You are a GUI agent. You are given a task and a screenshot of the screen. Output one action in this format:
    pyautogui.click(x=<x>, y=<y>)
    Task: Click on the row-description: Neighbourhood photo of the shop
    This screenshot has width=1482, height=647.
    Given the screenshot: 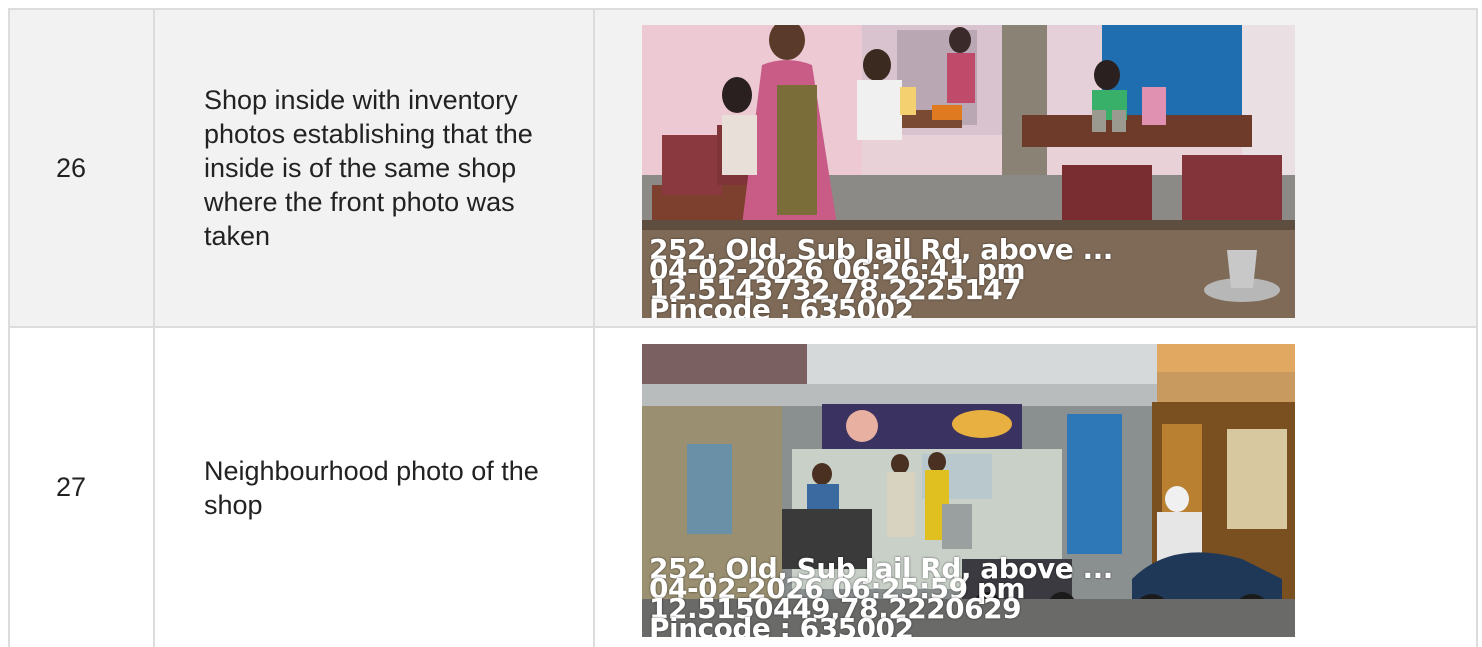 What is the action you would take?
    pyautogui.click(x=375, y=487)
    